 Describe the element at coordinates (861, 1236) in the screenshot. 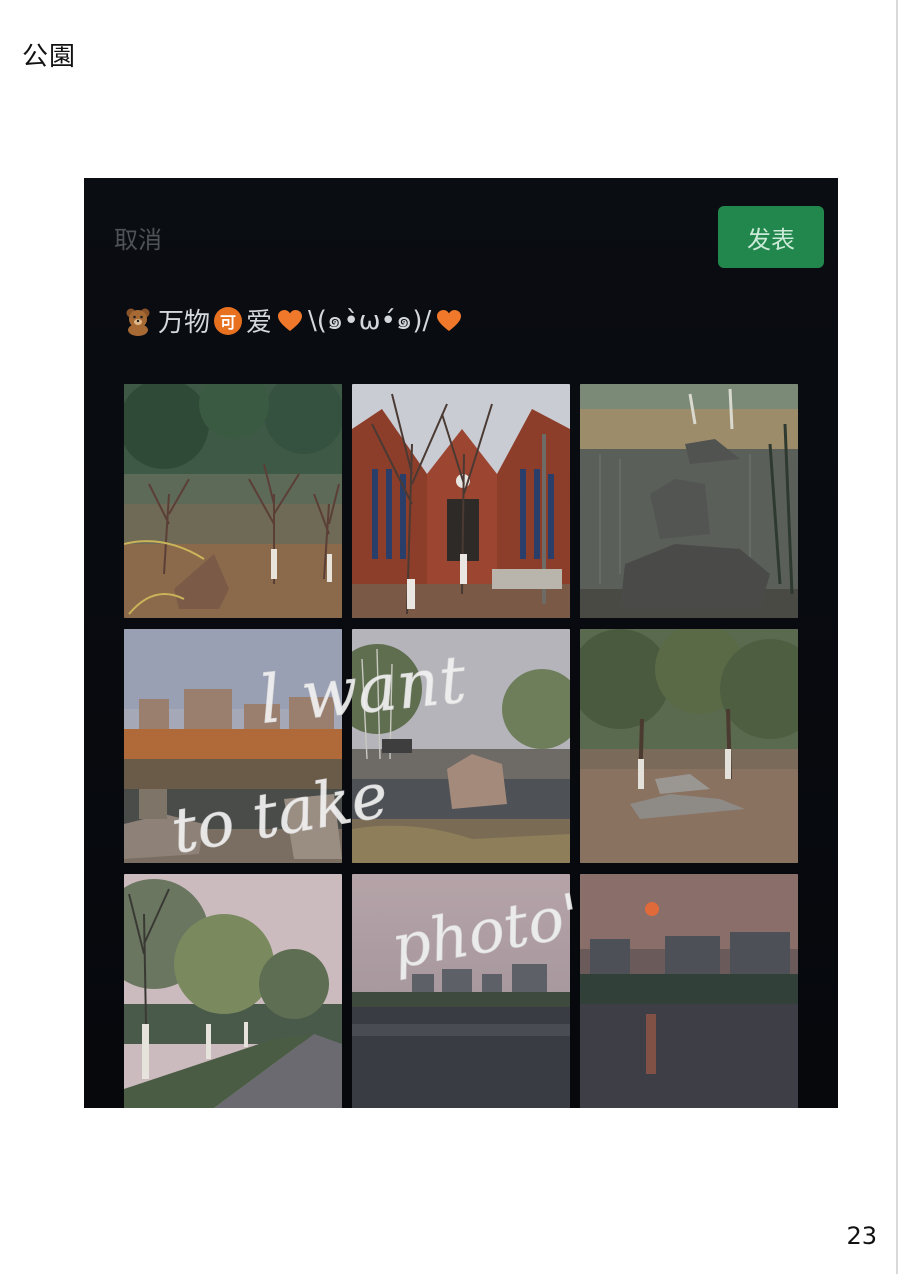

I see `page-number: 23` at that location.